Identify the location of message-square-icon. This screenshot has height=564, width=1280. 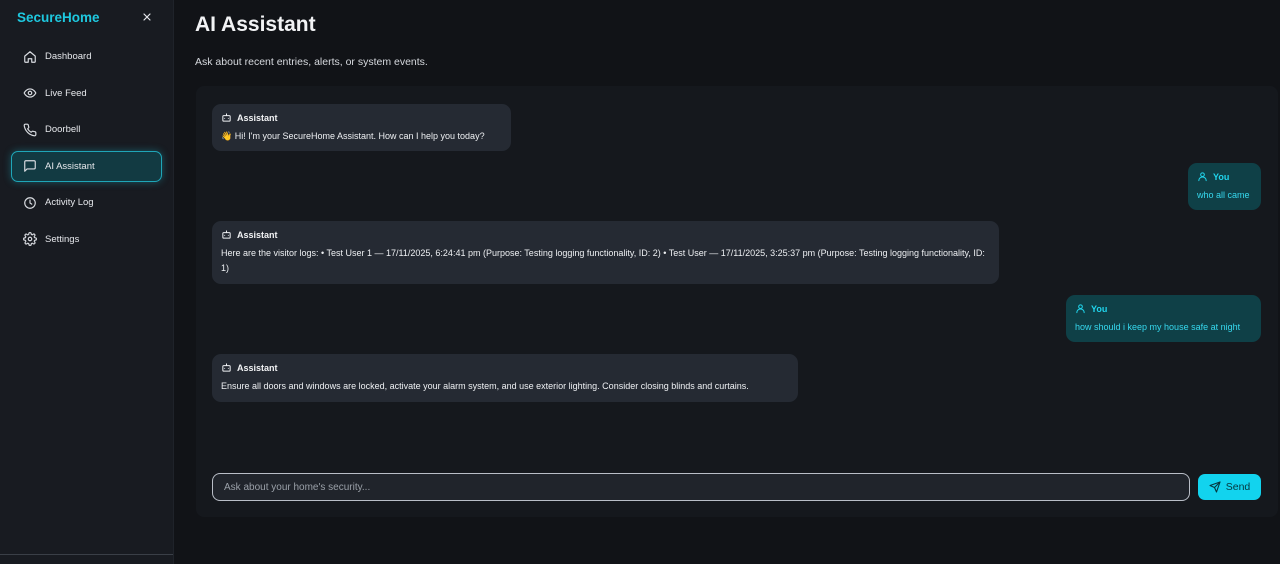
(30, 166).